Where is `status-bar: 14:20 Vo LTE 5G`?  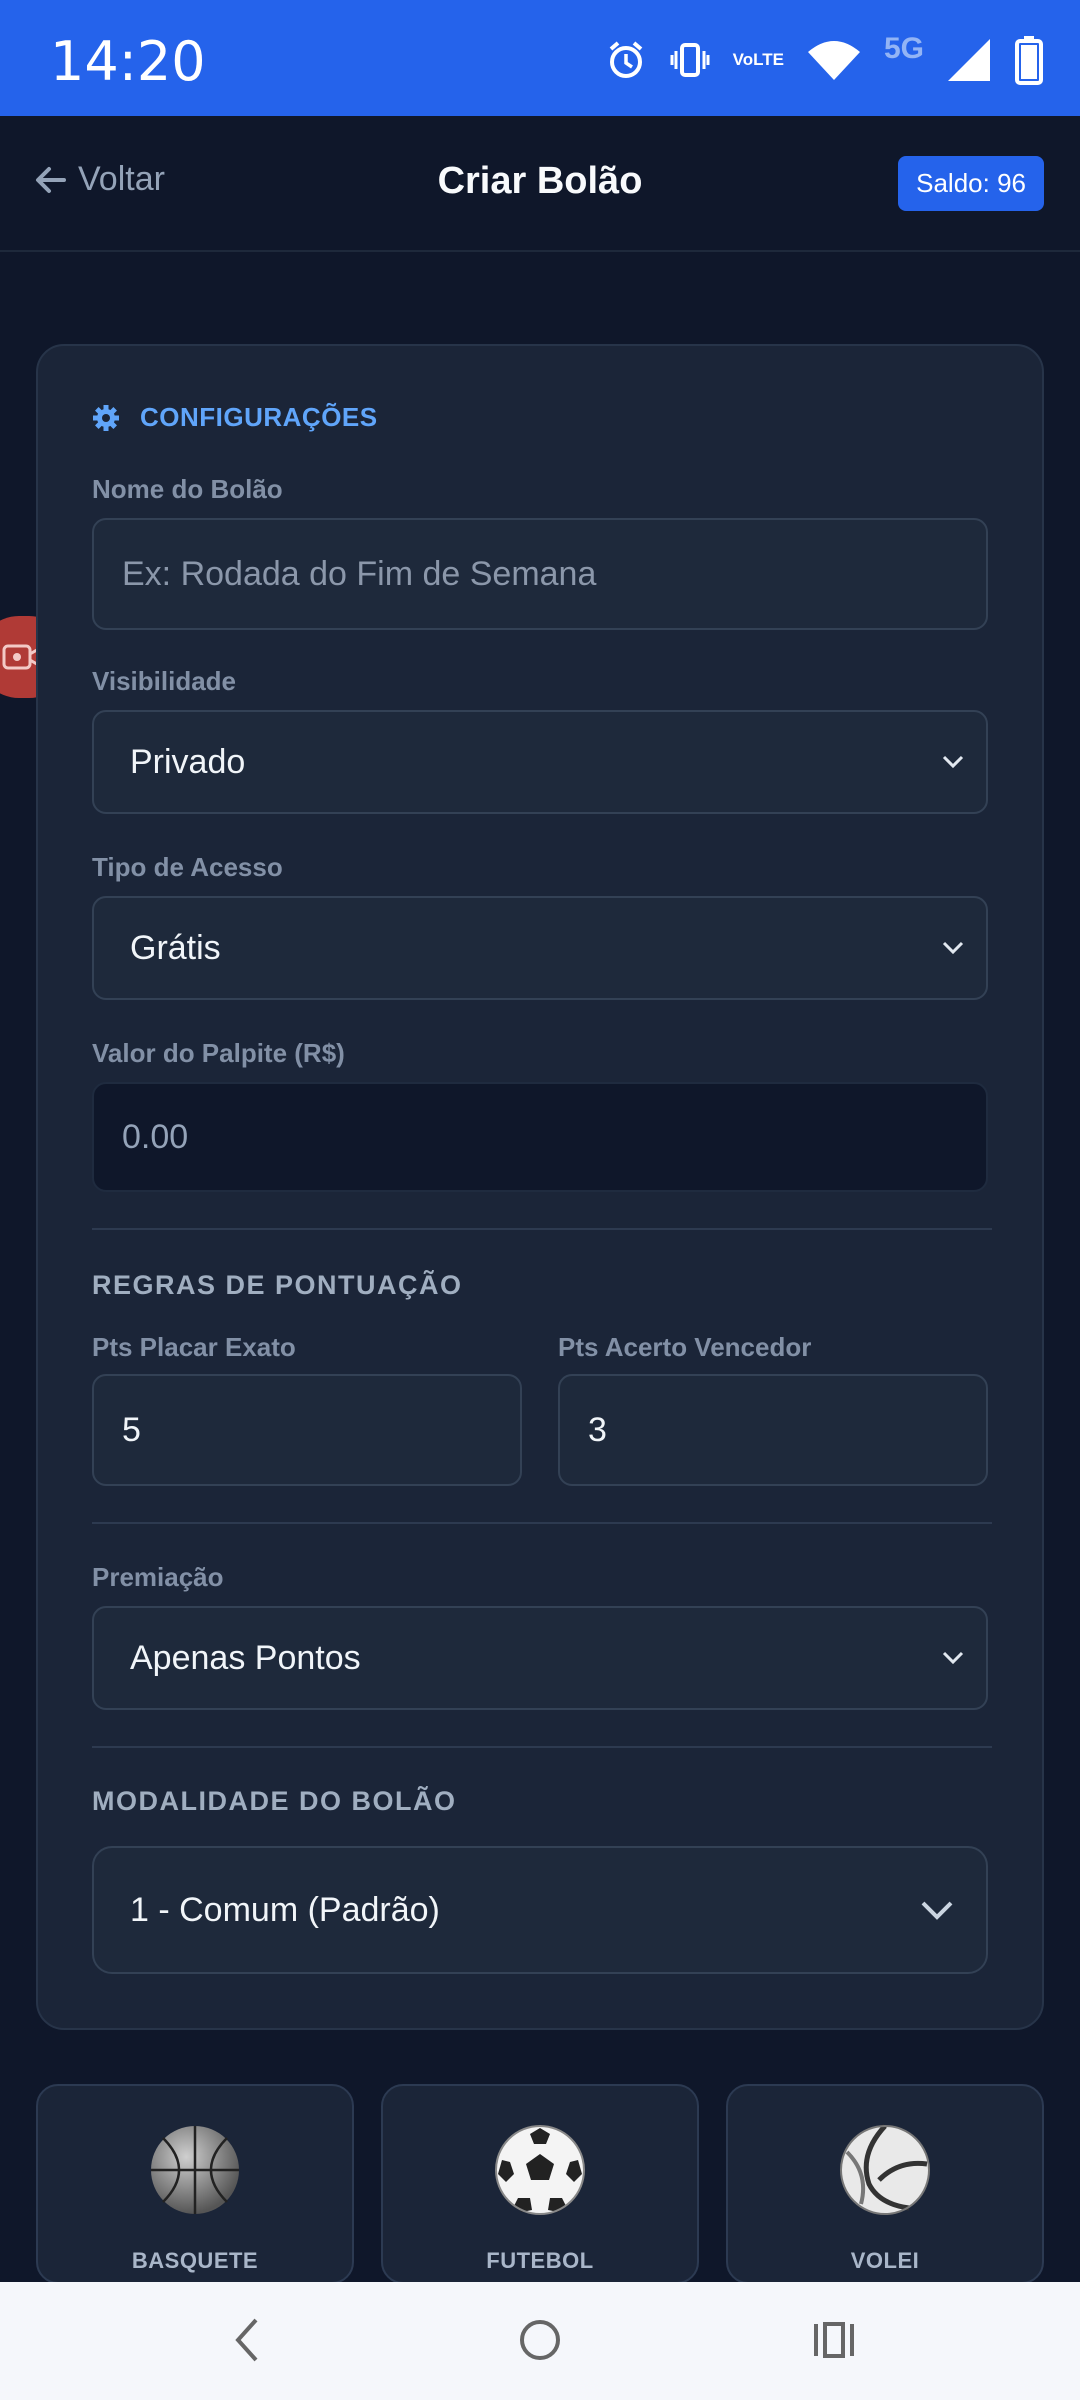
status-bar: 14:20 Vo LTE 5G is located at coordinates (540, 58).